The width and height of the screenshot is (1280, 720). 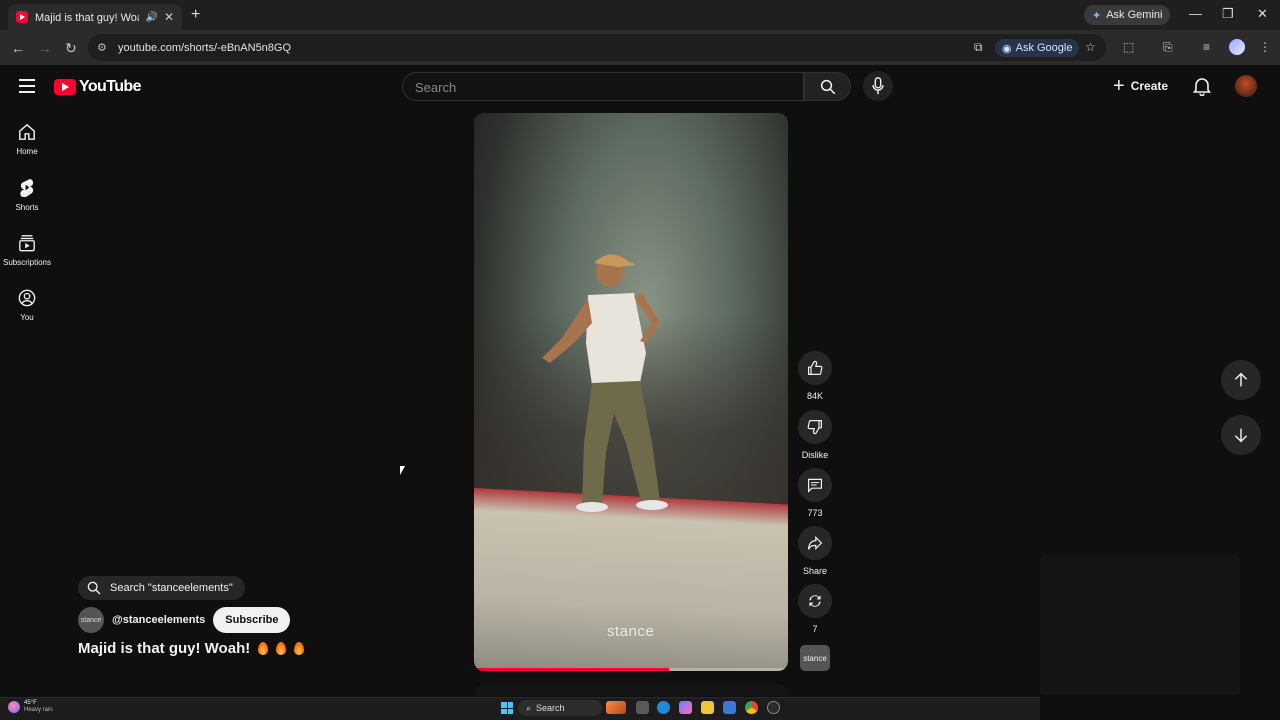 I want to click on thumbs-down-icon, so click(x=814, y=427).